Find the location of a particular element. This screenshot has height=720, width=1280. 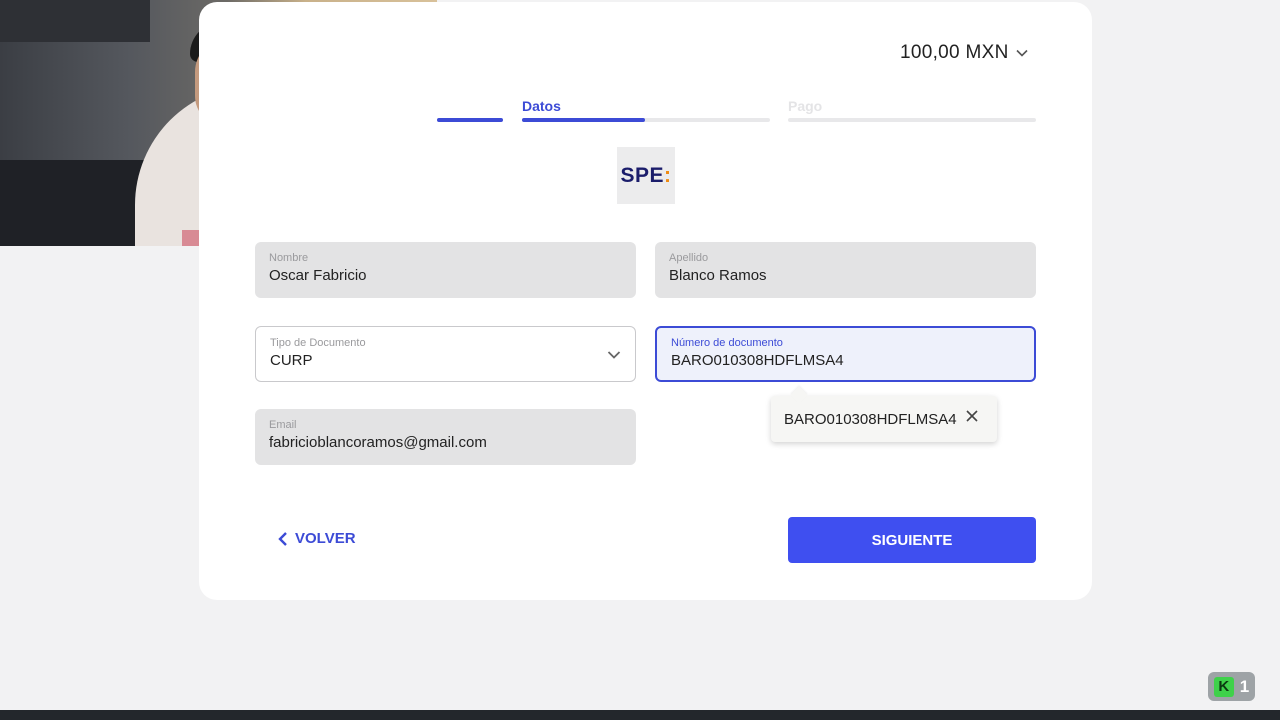

nombre-label: Nombre is located at coordinates (289, 258).